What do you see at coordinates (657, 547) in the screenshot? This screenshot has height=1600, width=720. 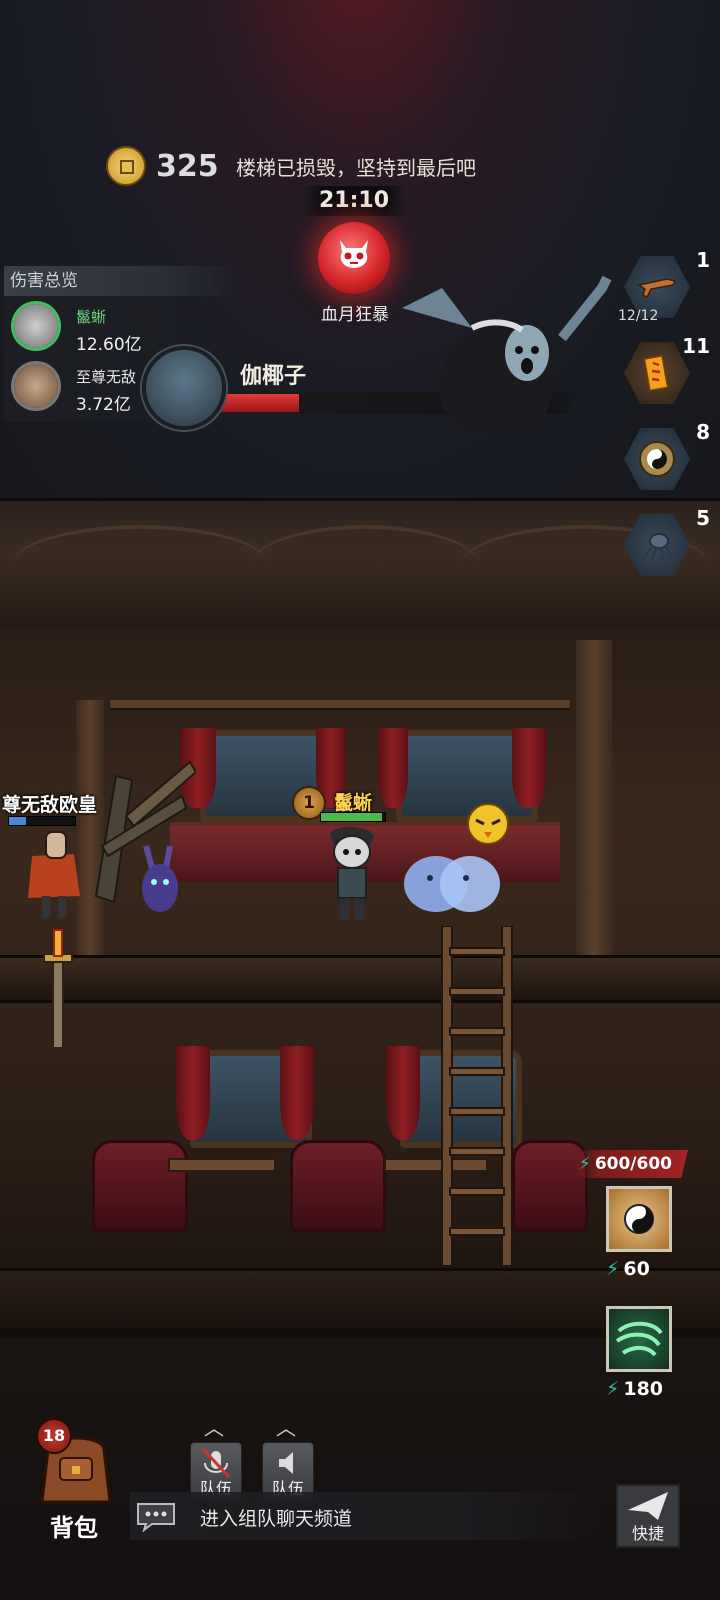 I see `spider-icon` at bounding box center [657, 547].